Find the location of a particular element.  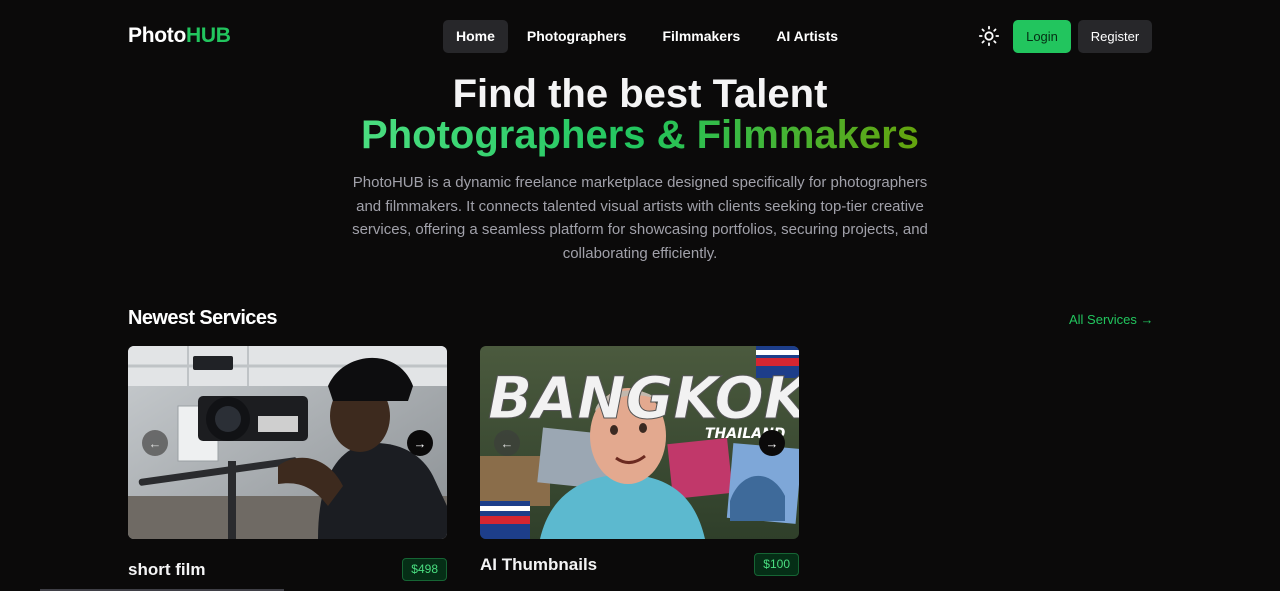

nav-link-filmmakers: Filmmakers is located at coordinates (701, 36).